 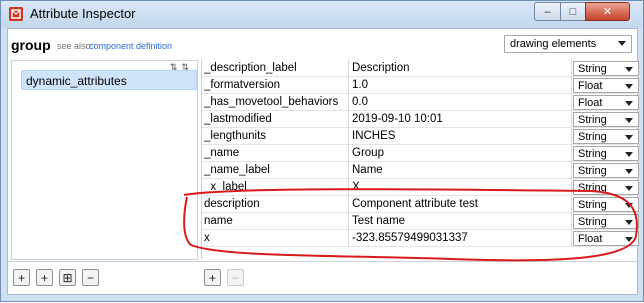 What do you see at coordinates (460, 136) in the screenshot?
I see `attribute-value: INCHES` at bounding box center [460, 136].